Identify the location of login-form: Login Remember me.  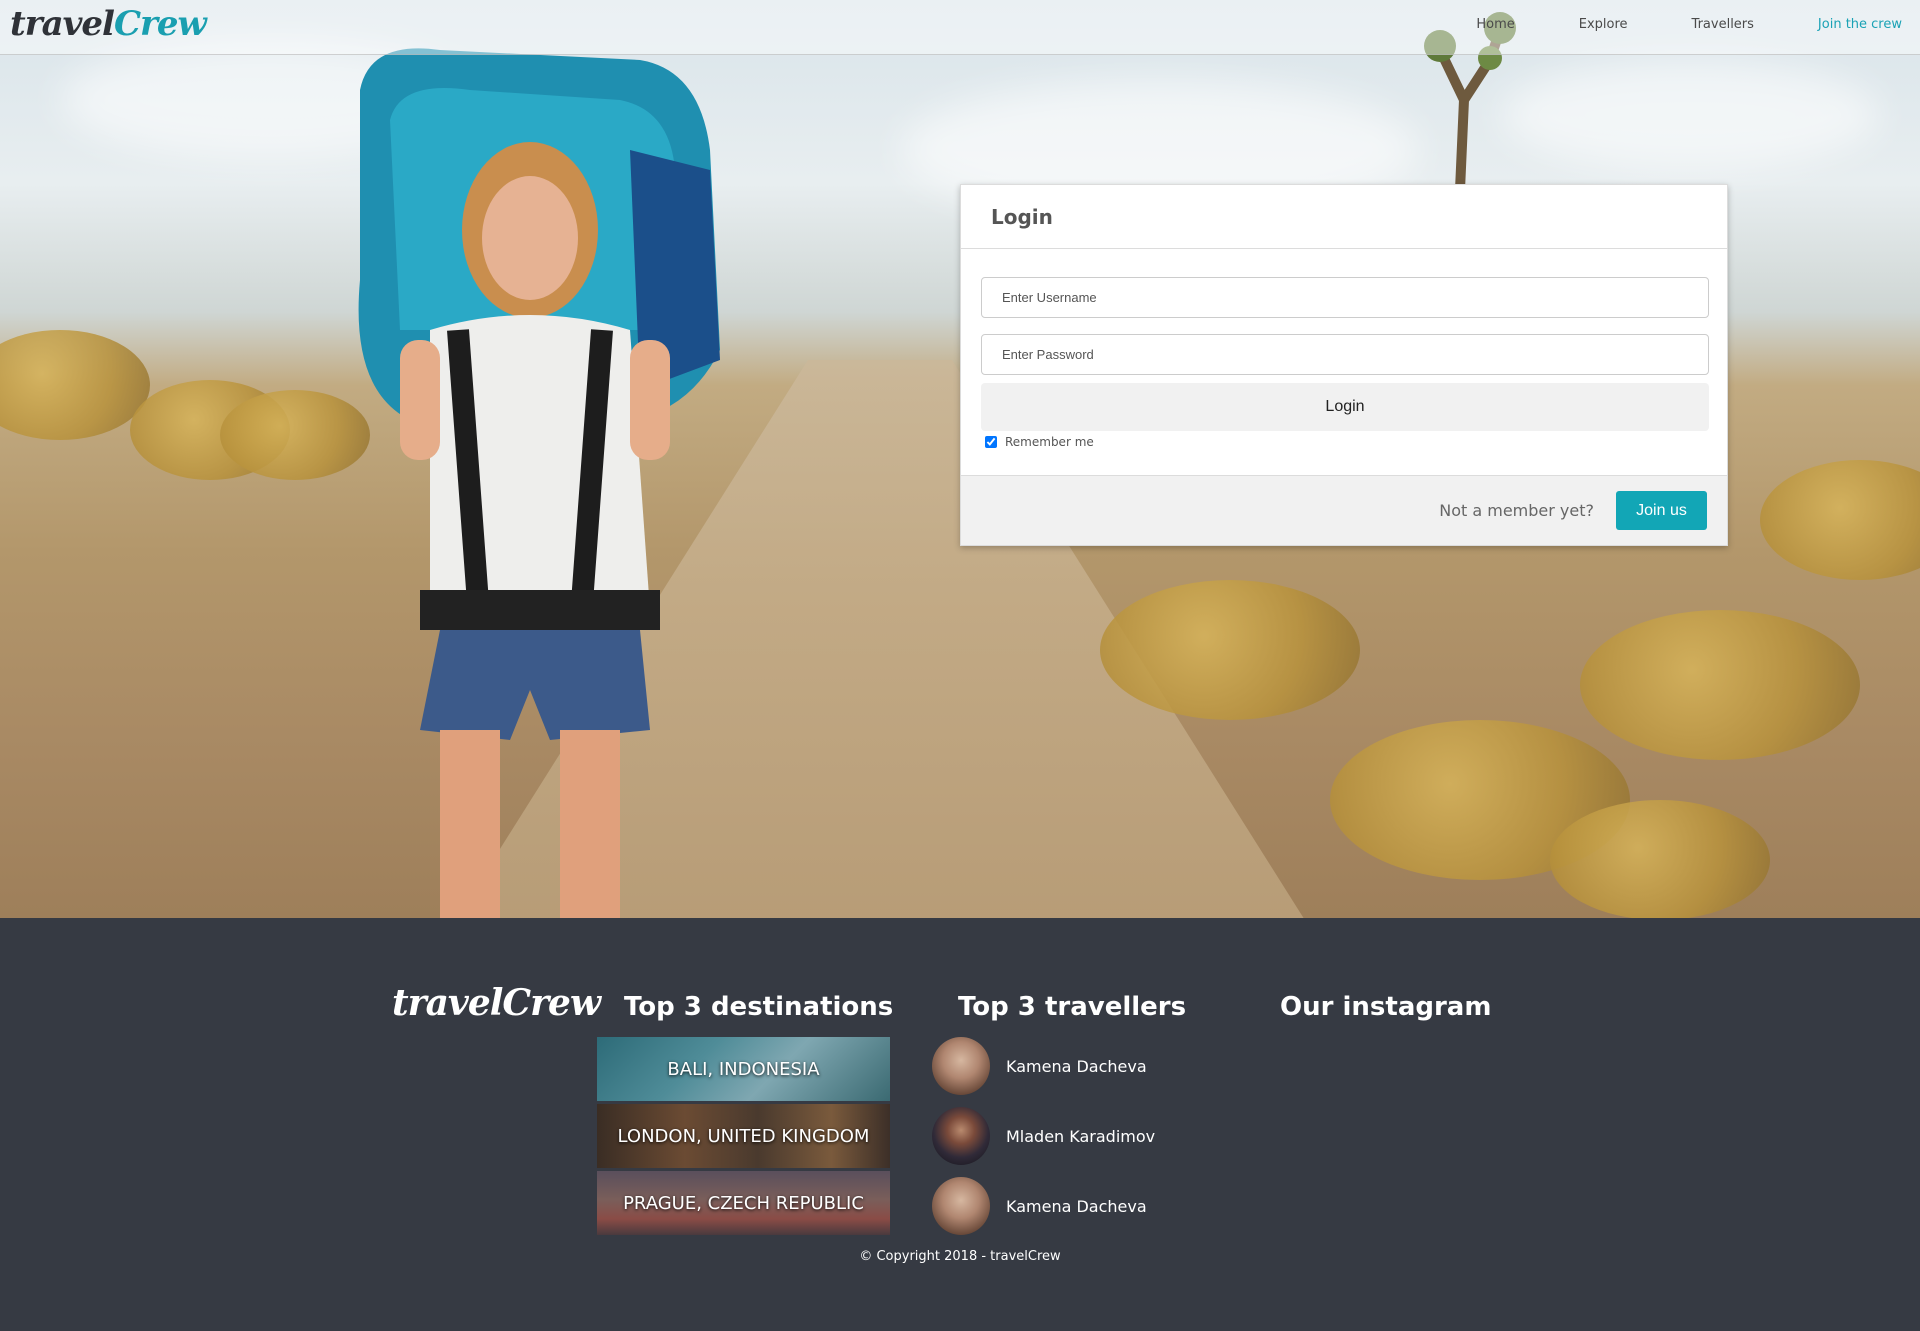
(1344, 349).